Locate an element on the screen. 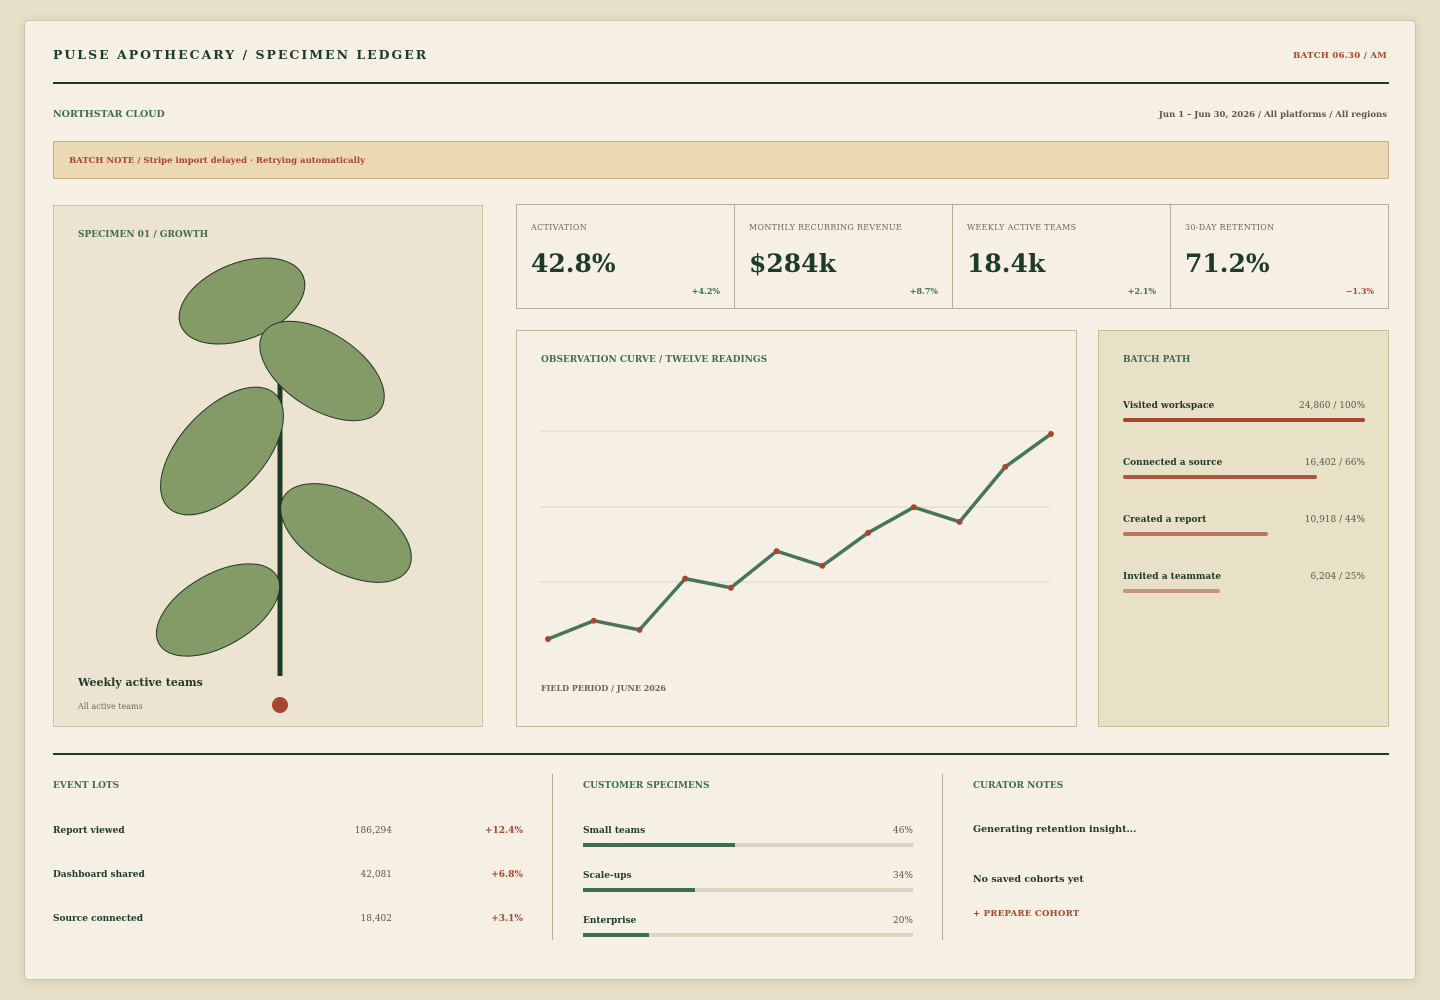 The height and width of the screenshot is (1000, 1440). event-delta: +3.1% is located at coordinates (507, 919).